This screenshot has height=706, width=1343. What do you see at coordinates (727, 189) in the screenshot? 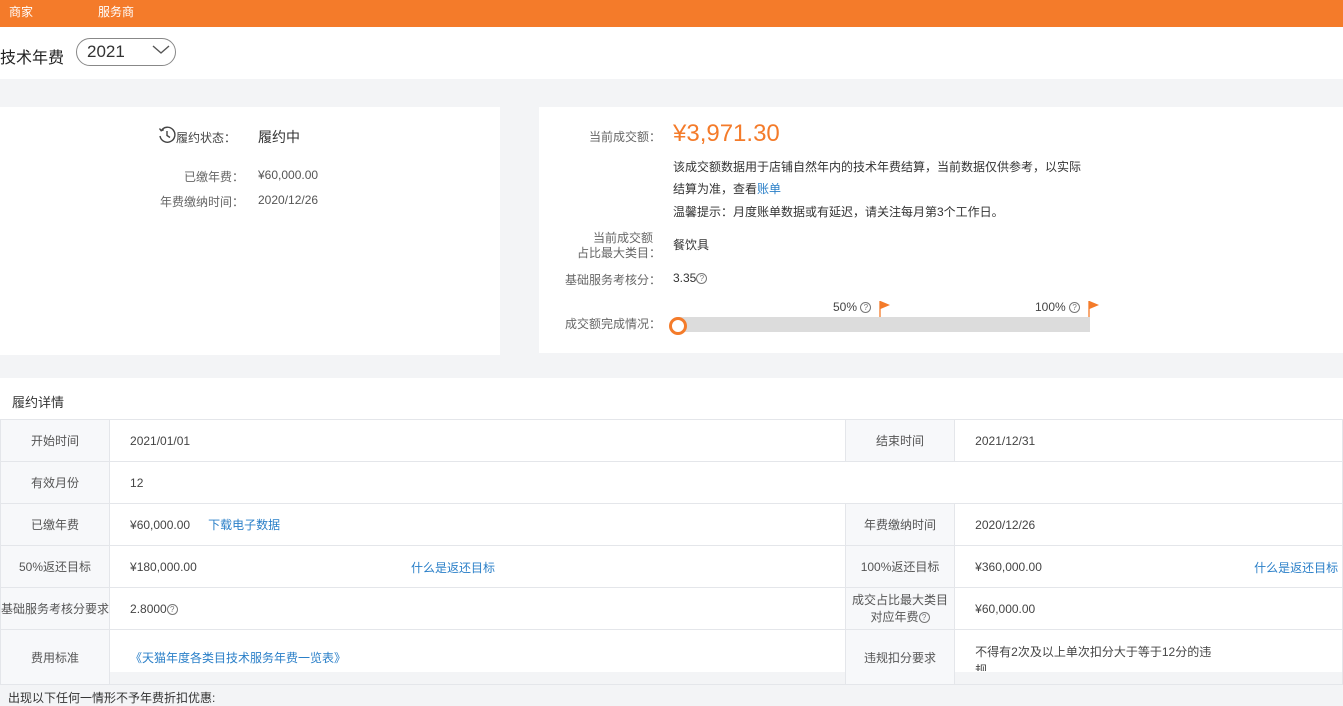
I see `sales-description-2: 结算为准，查看账单` at bounding box center [727, 189].